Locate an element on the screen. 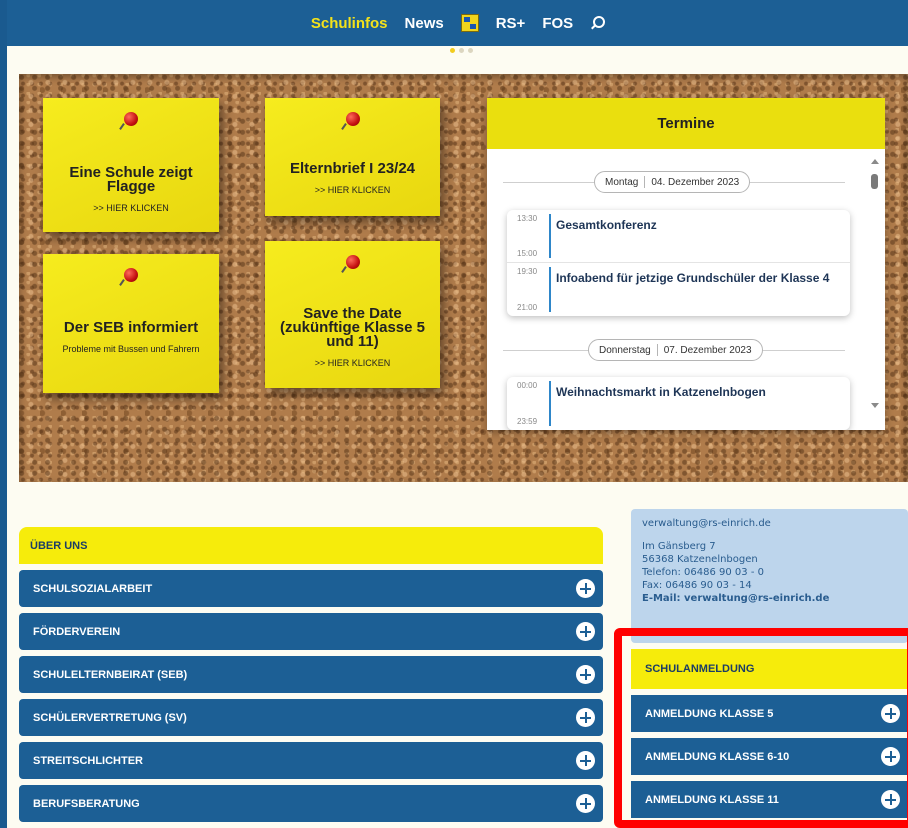 Image resolution: width=908 pixels, height=828 pixels. date-divider: Donnerstag 07. Dezember 2023 is located at coordinates (674, 351).